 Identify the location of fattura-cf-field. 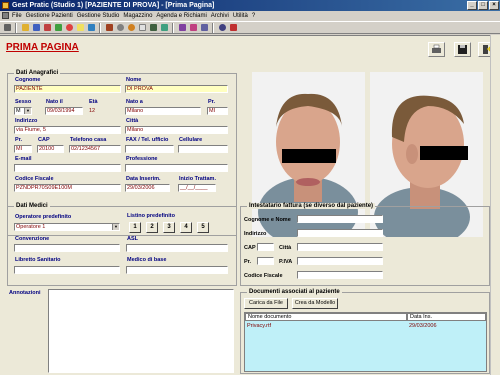
(340, 275).